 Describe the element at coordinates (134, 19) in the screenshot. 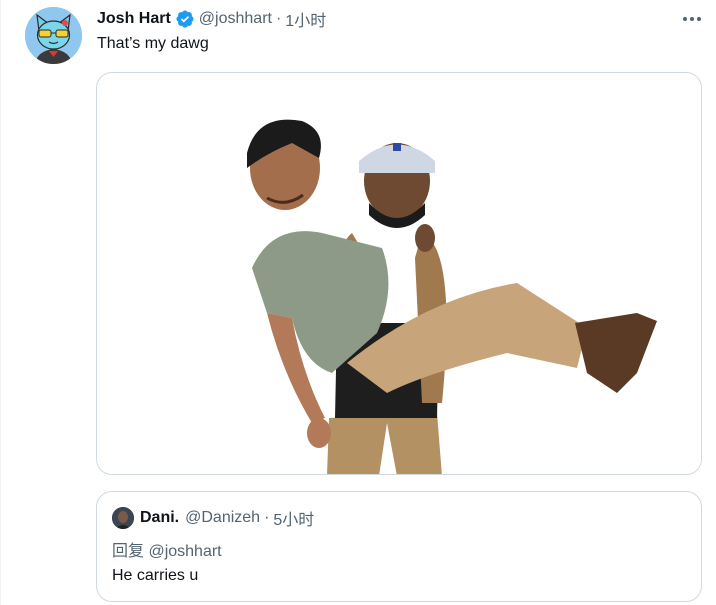

I see `author-name: Josh Hart` at that location.